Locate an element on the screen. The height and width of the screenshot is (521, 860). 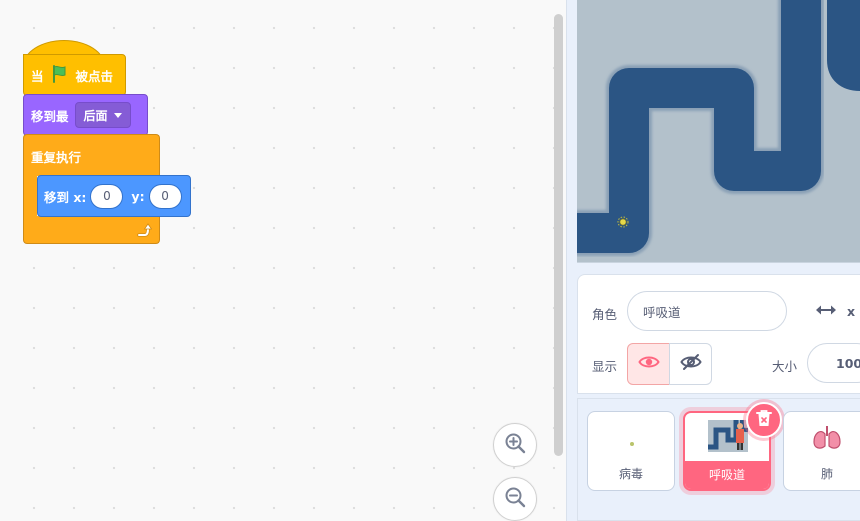
go-to-layer-row: 移到最 后面 is located at coordinates (81, 115).